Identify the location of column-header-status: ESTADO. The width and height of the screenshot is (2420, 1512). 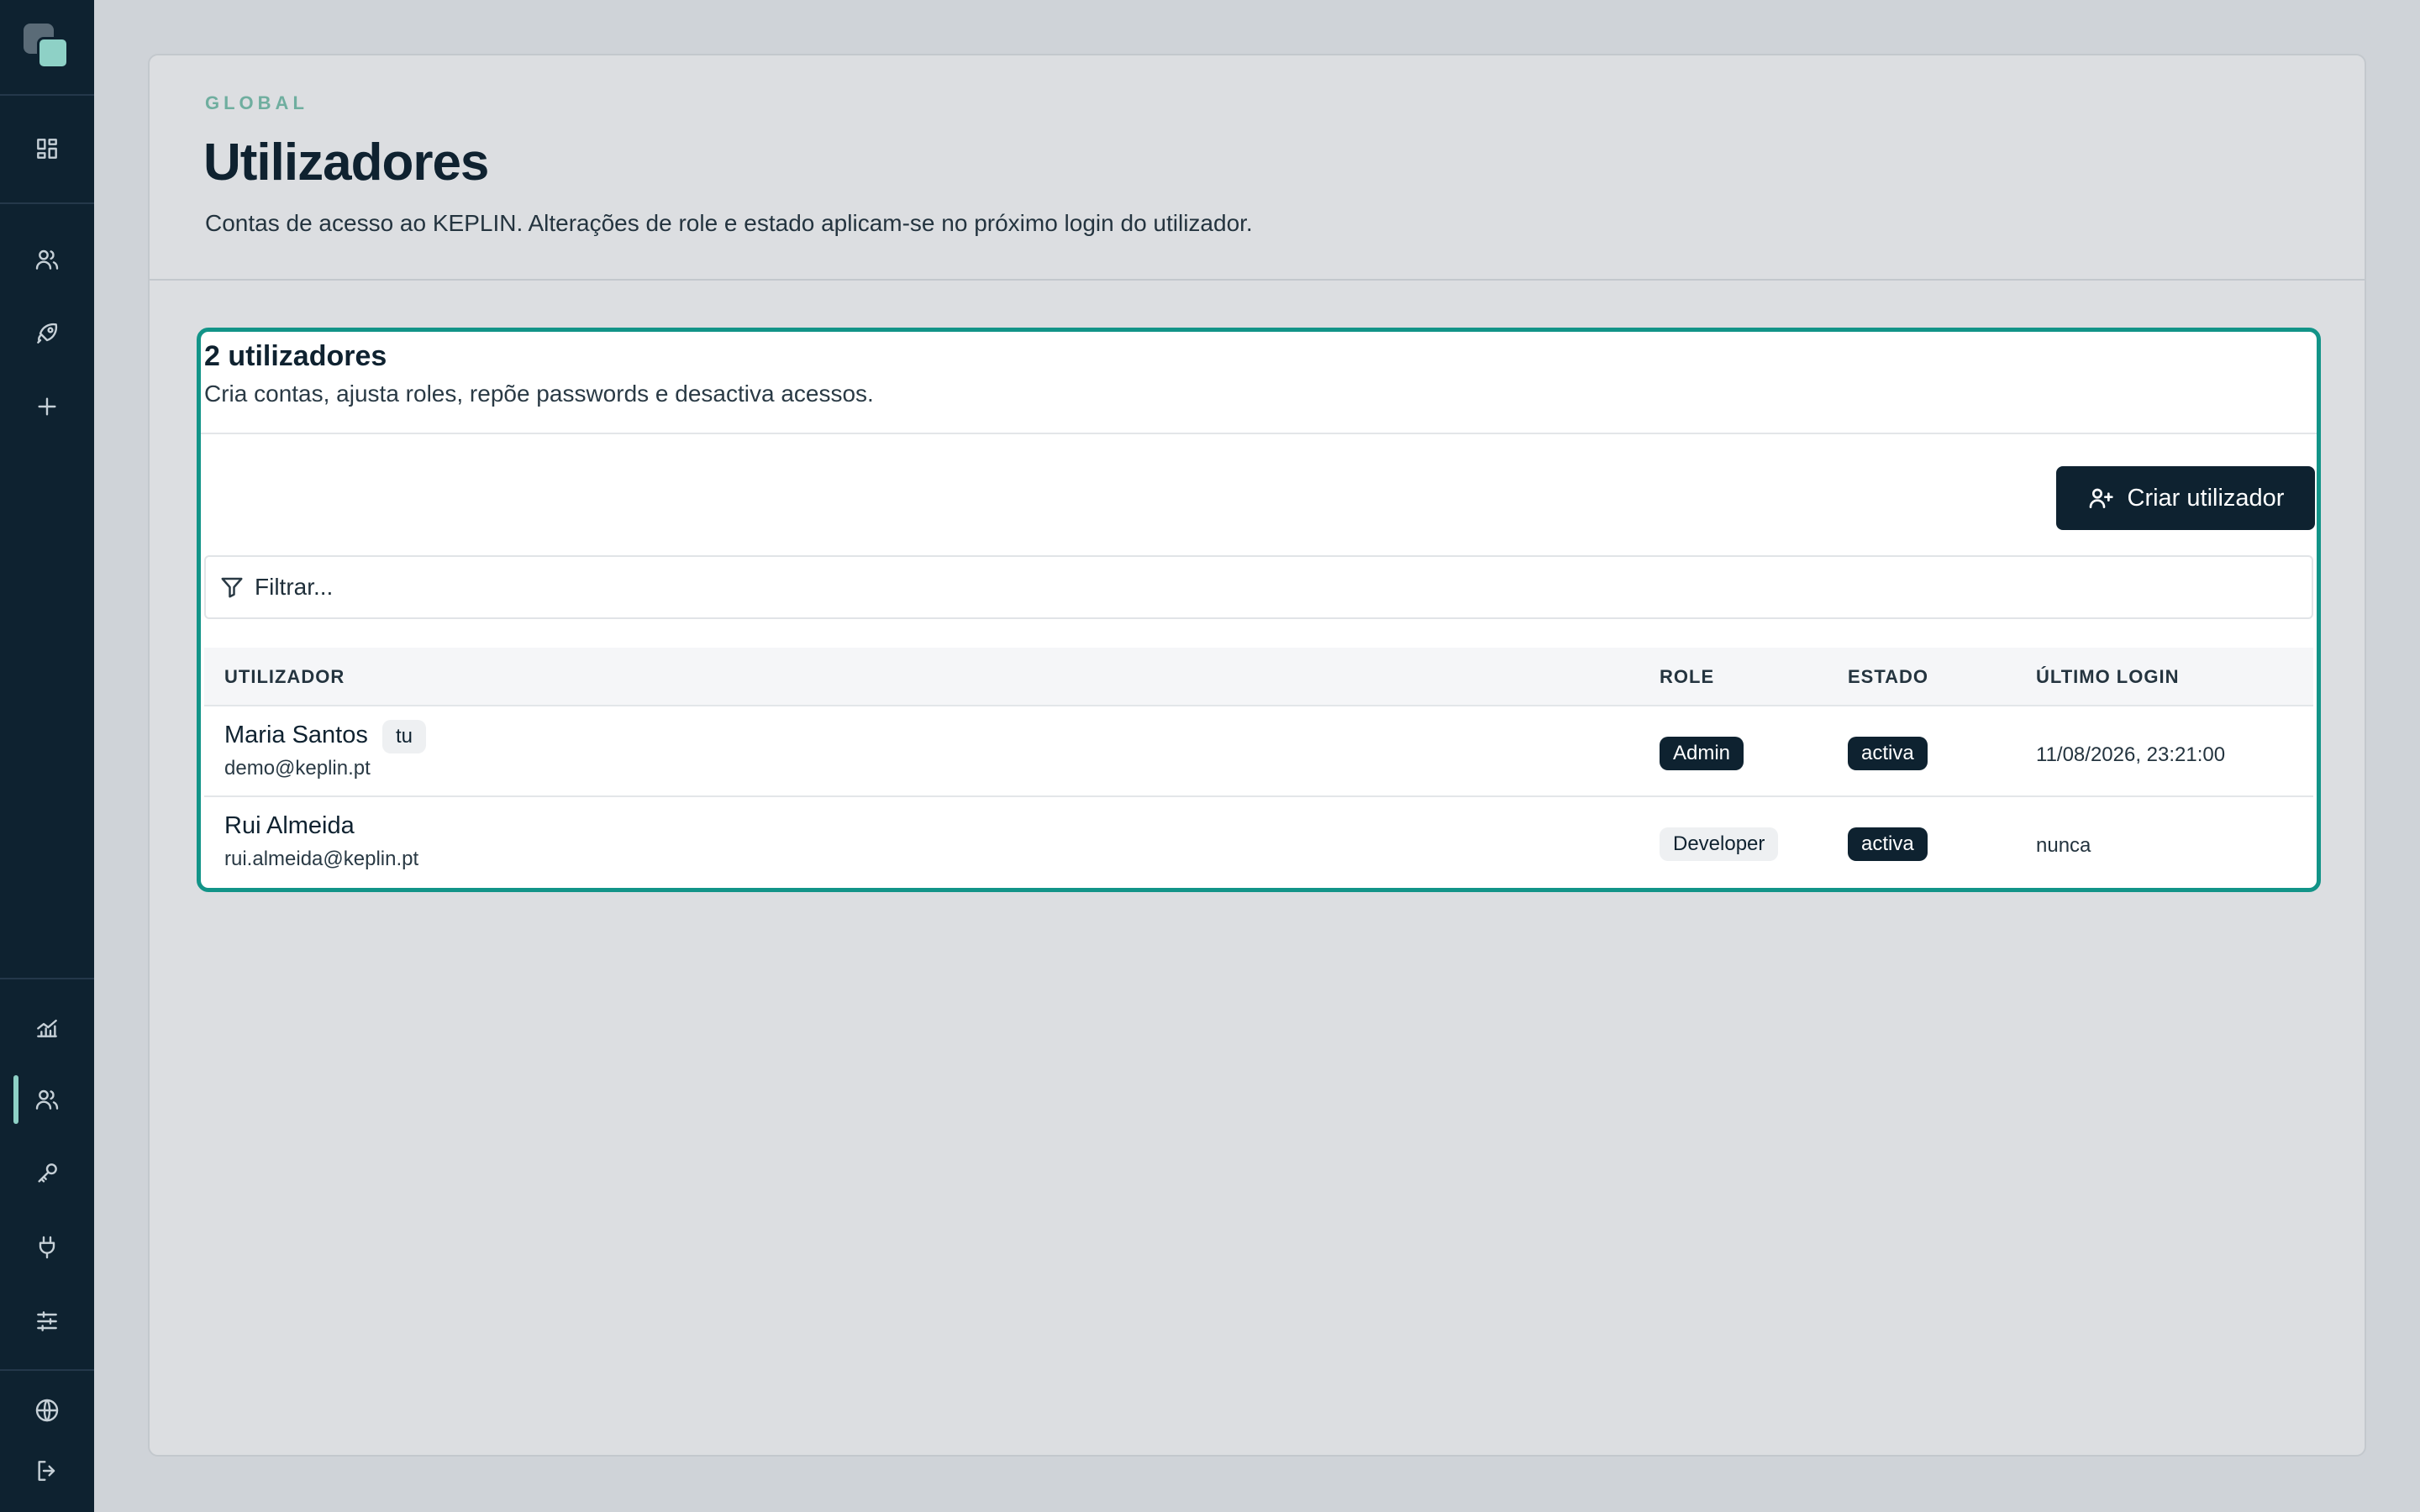
(1888, 677).